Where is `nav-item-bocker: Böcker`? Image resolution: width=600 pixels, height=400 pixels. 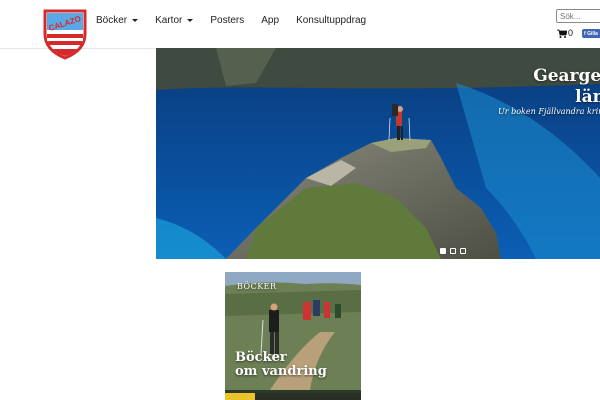 nav-item-bocker: Böcker is located at coordinates (117, 20).